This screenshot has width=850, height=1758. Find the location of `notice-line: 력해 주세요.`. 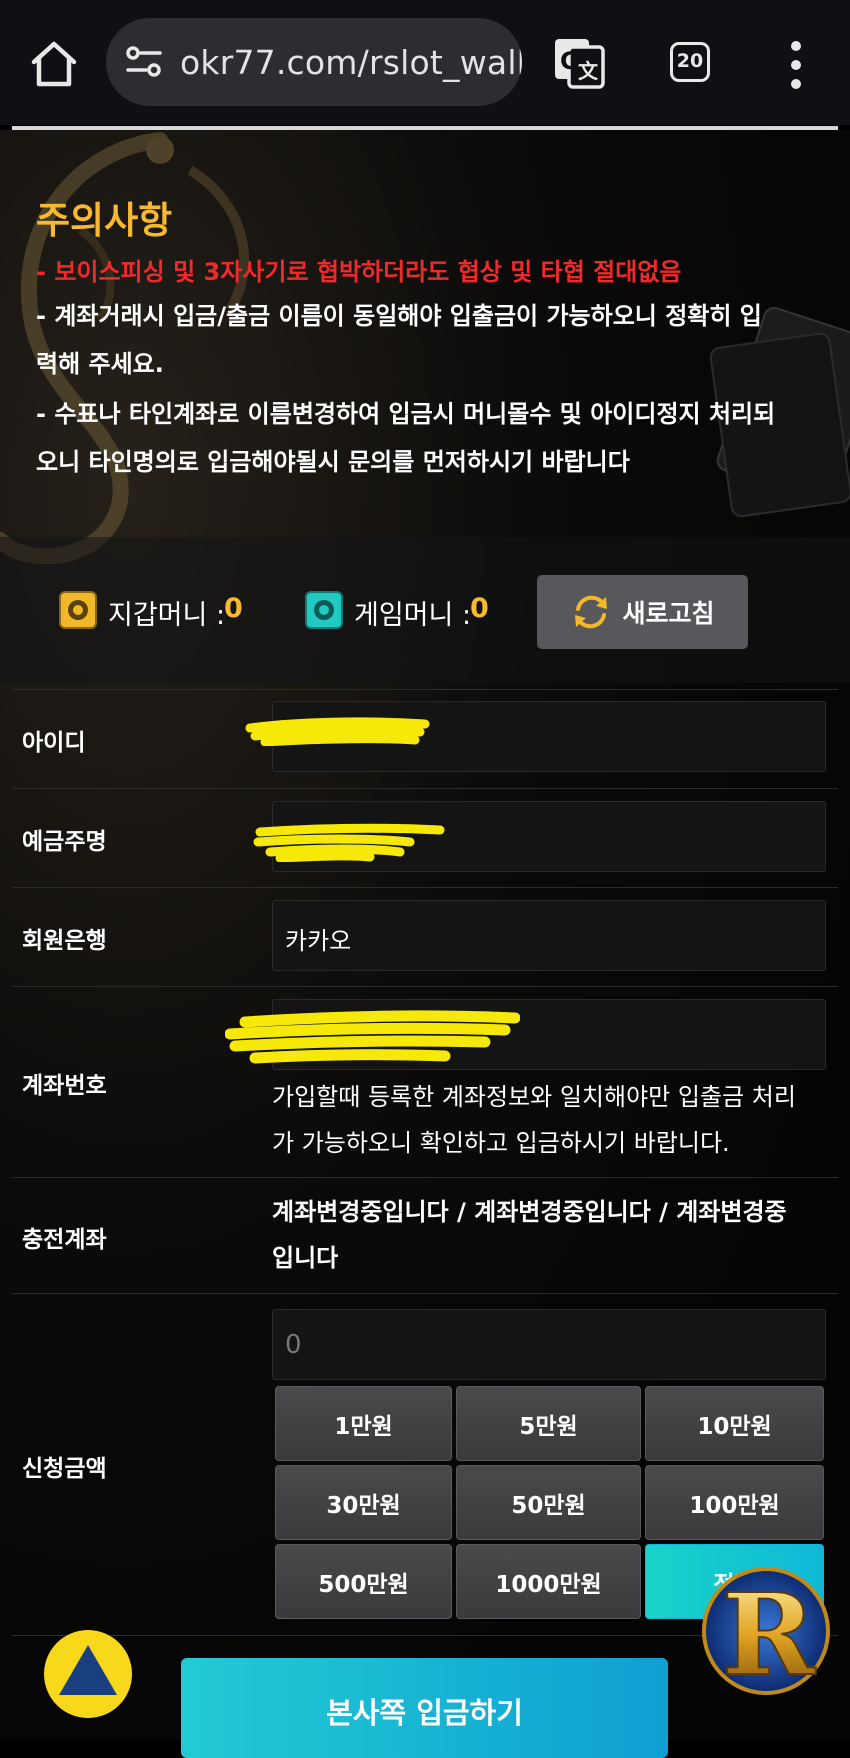

notice-line: 력해 주세요. is located at coordinates (100, 364).